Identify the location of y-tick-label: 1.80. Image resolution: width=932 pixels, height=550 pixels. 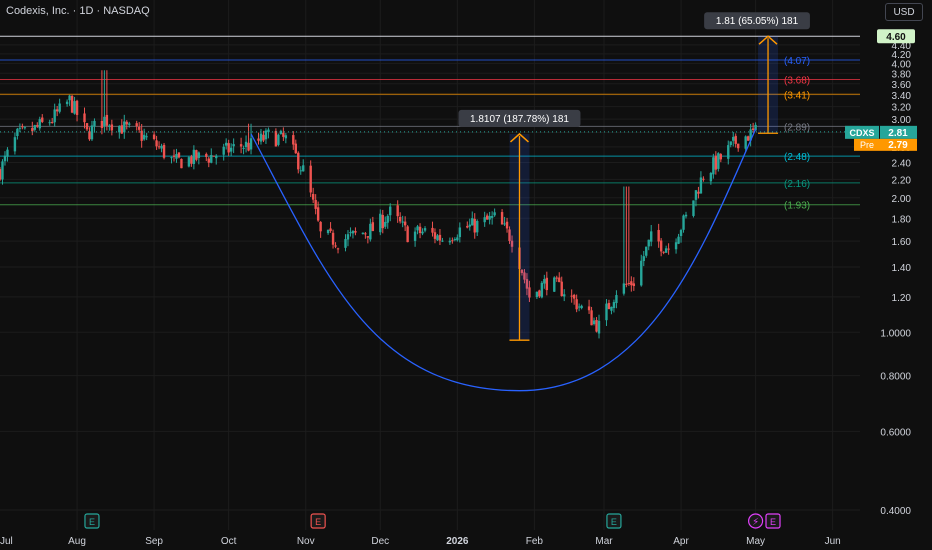
(902, 219).